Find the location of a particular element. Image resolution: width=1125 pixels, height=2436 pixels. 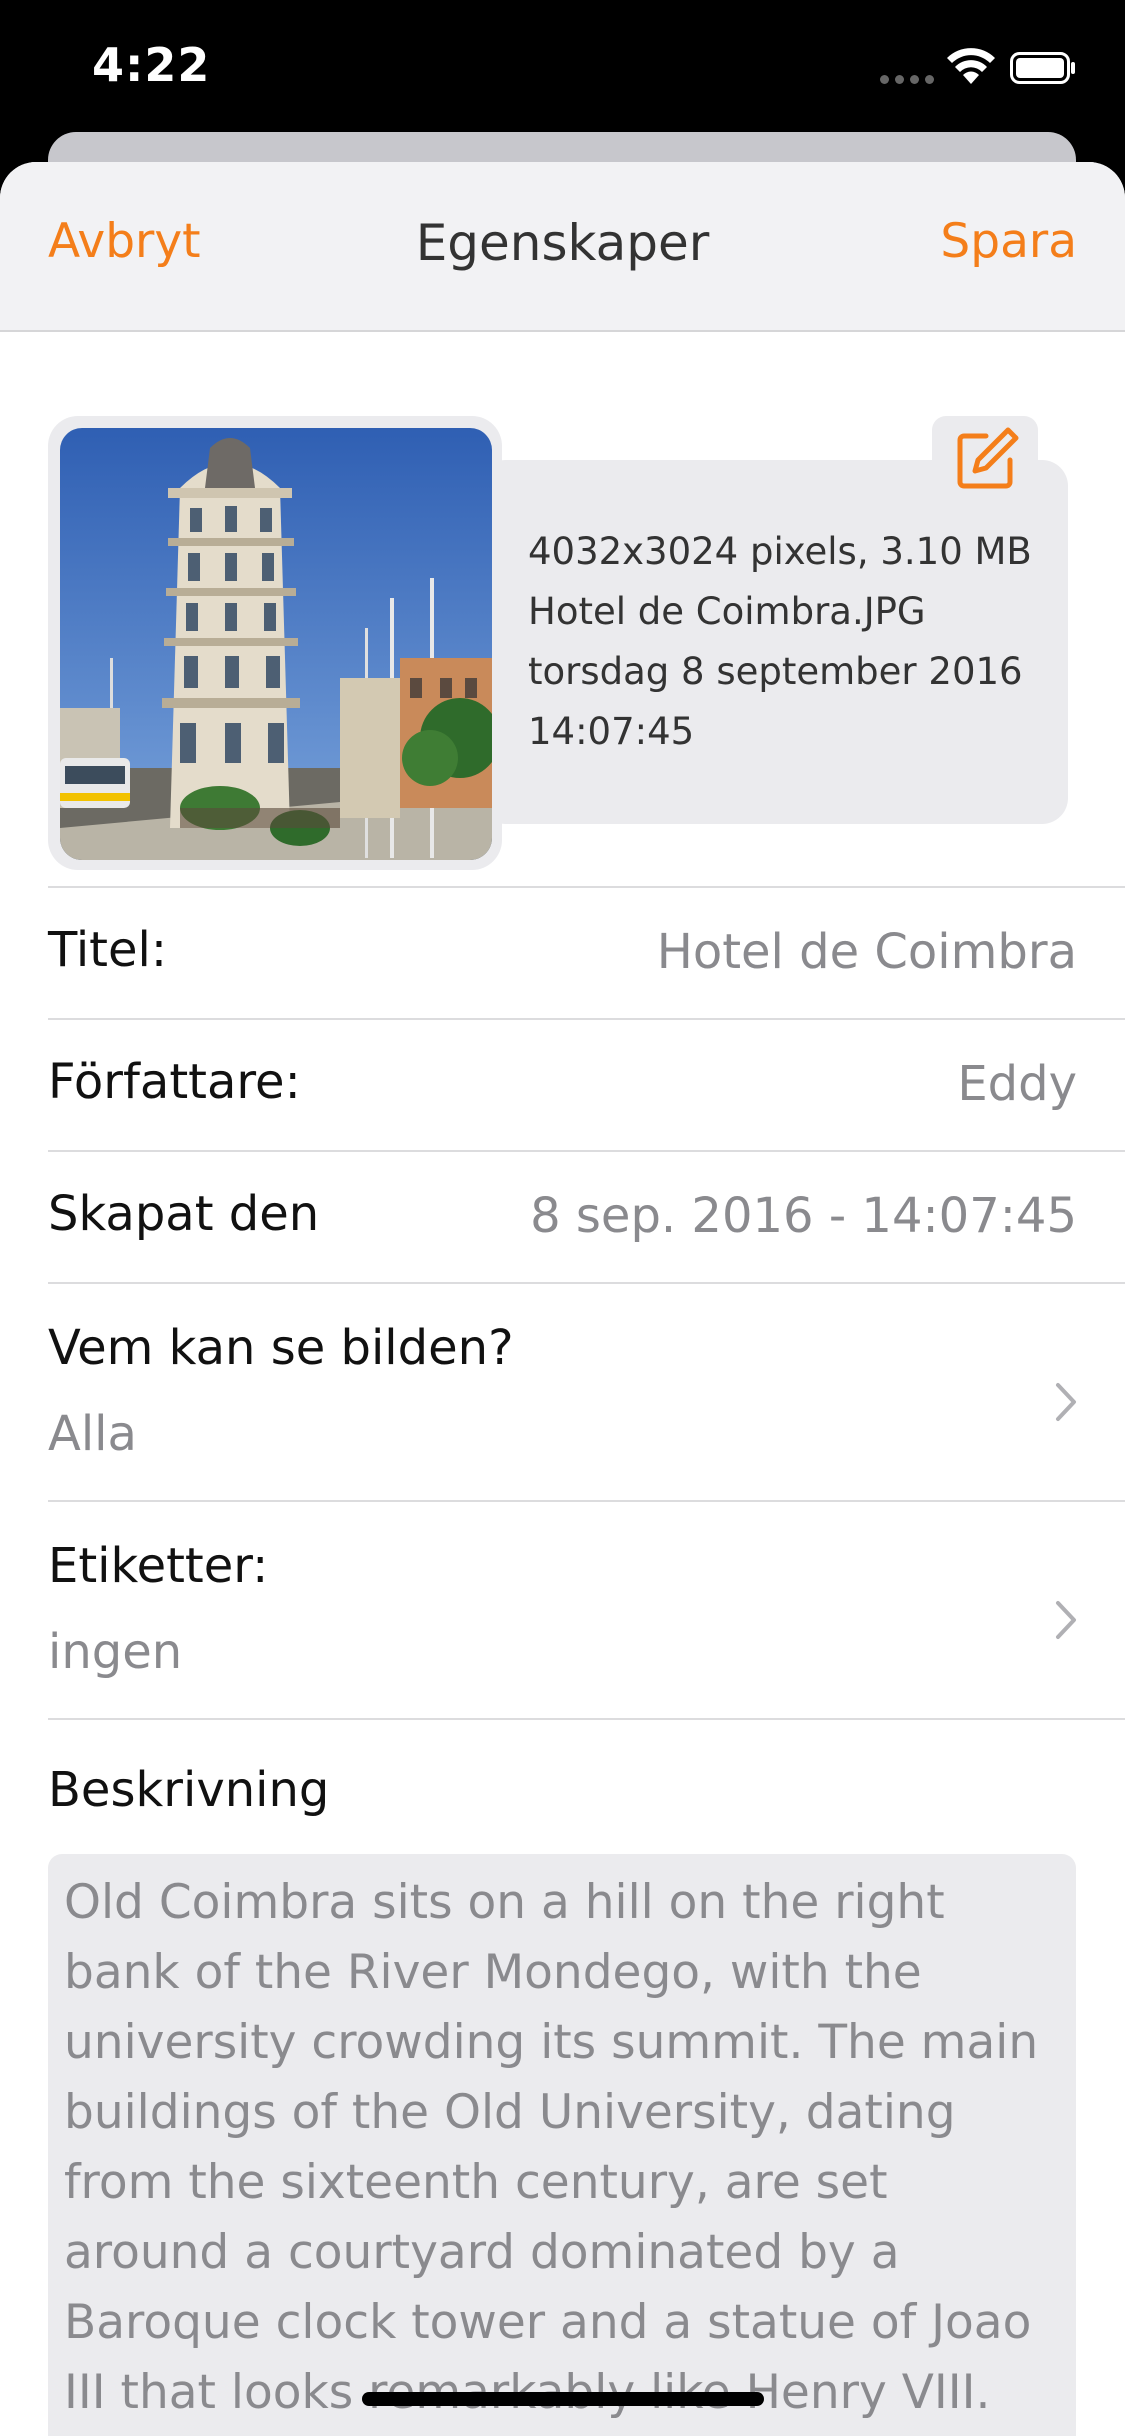

photo-filename: Hotel de Coimbra.JPG is located at coordinates (727, 611).